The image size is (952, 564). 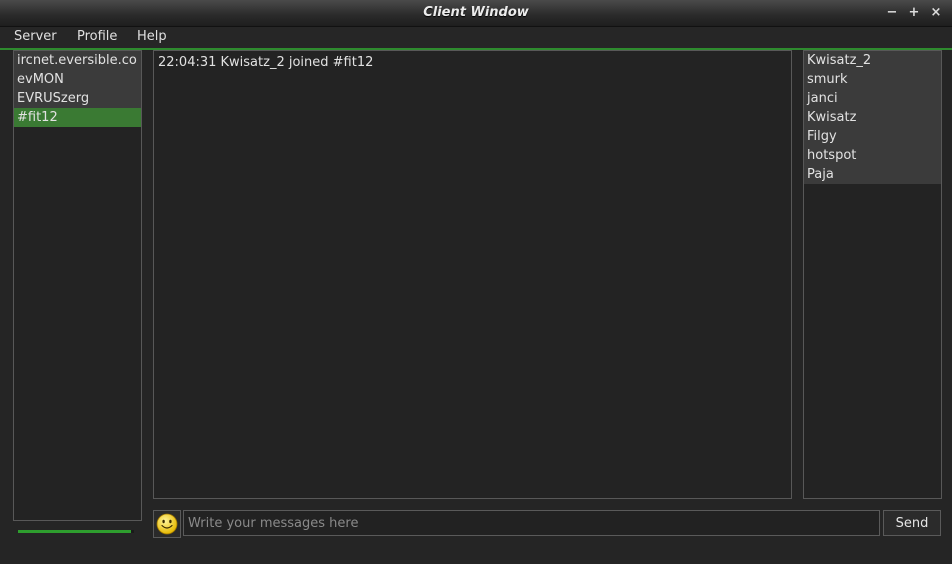 I want to click on channel-item-fit12: #fit12, so click(x=77, y=117).